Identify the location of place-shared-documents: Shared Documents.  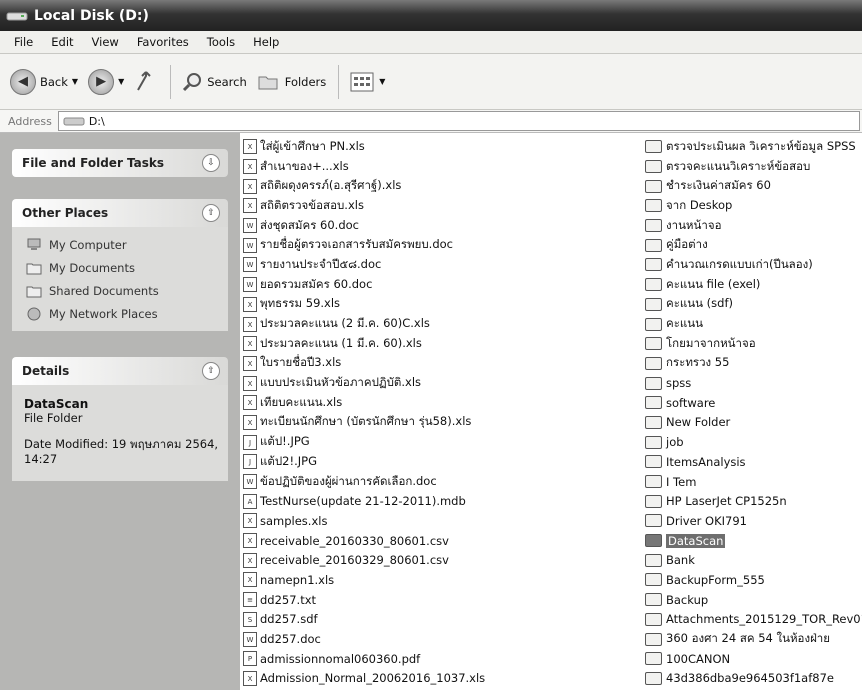
(127, 290).